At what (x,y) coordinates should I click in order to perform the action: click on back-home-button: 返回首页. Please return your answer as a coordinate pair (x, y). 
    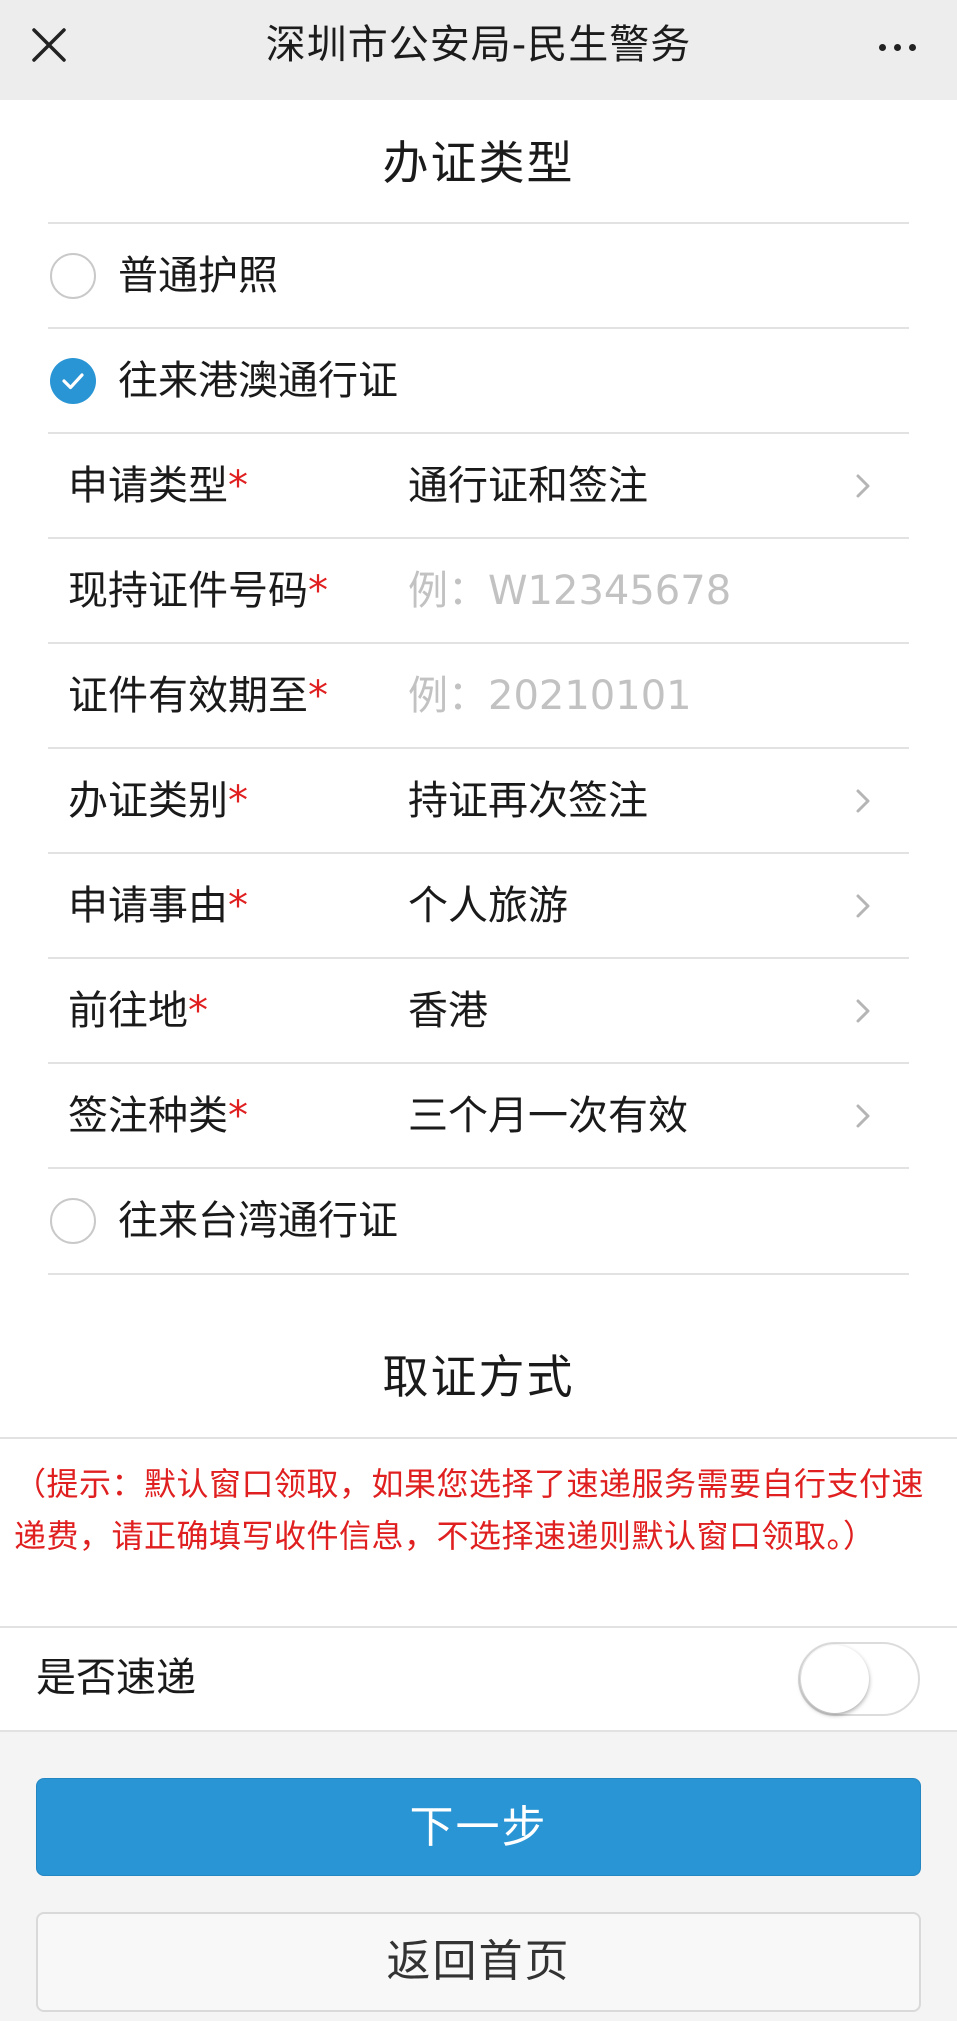
    Looking at the image, I should click on (478, 1962).